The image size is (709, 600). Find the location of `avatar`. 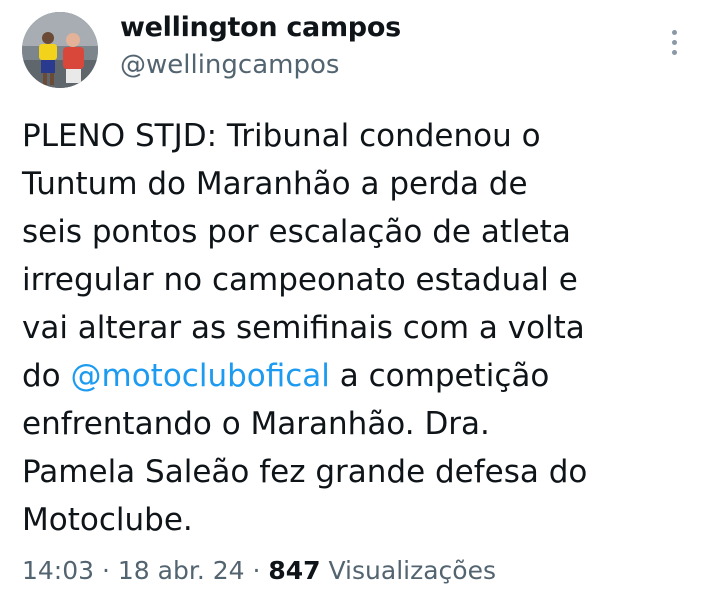

avatar is located at coordinates (60, 50).